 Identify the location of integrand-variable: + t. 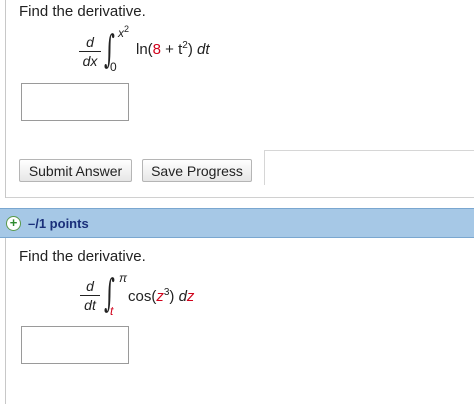
(172, 49).